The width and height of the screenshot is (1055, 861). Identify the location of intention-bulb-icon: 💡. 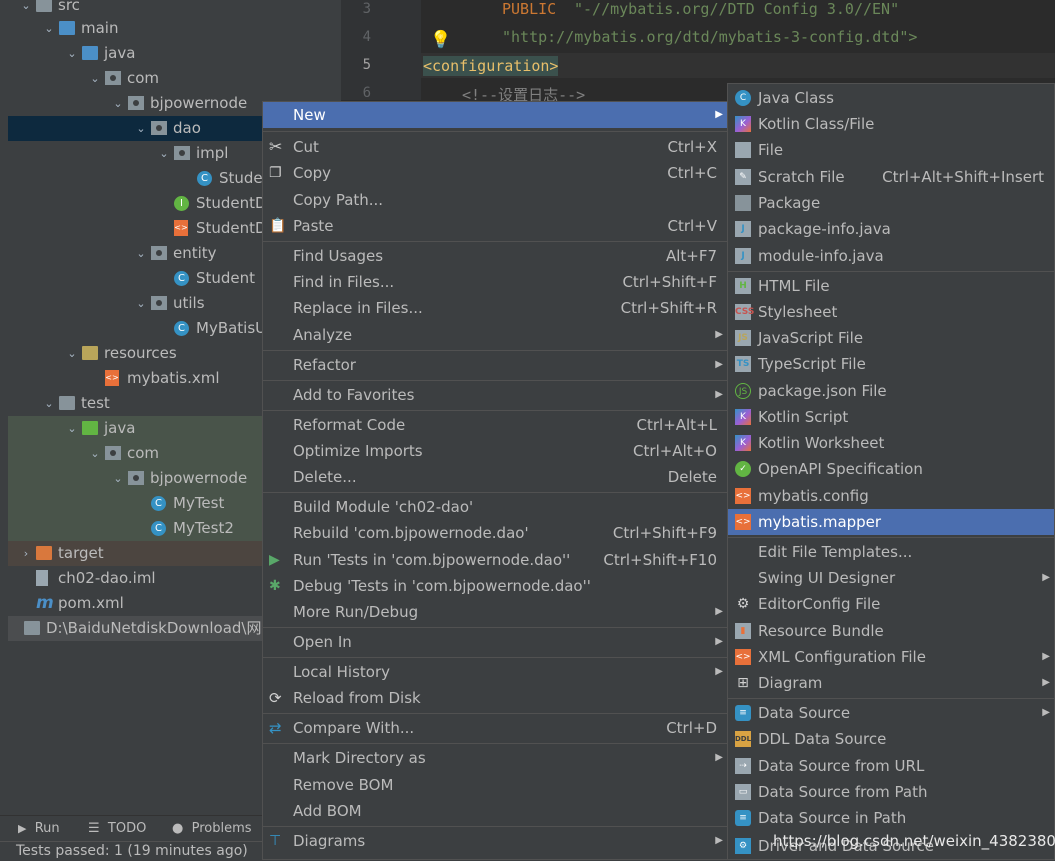
(440, 40).